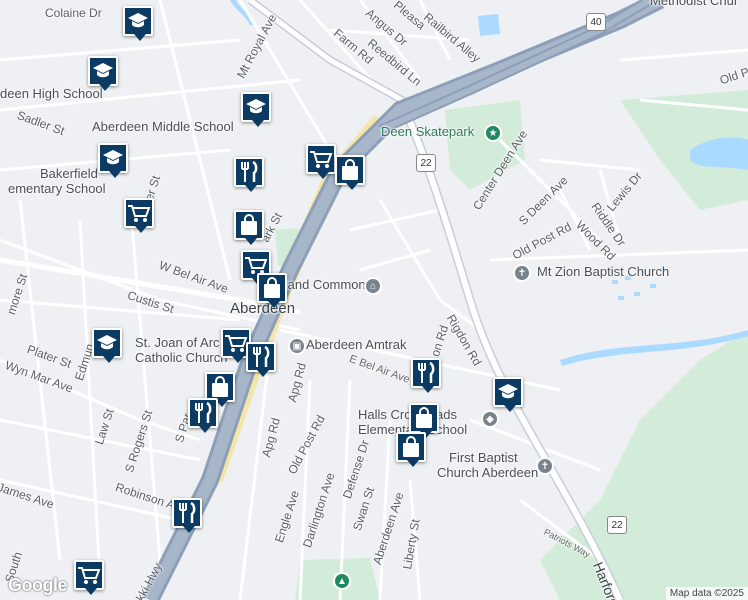 Image resolution: width=748 pixels, height=600 pixels. I want to click on museum-icon: ⌂, so click(373, 286).